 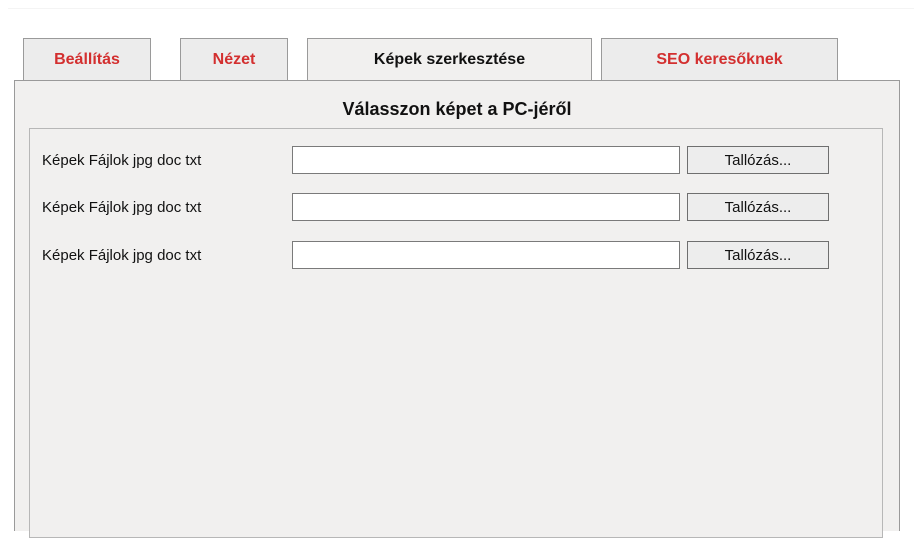 I want to click on tab-seo-label: SEO keresőknek, so click(x=719, y=59).